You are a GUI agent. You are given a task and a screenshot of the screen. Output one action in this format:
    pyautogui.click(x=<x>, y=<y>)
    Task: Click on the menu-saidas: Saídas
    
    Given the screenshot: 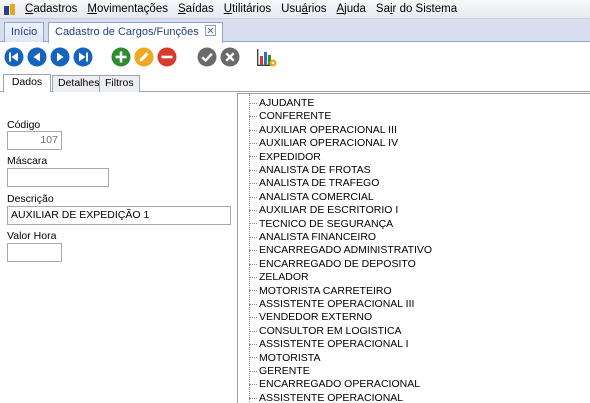 What is the action you would take?
    pyautogui.click(x=196, y=9)
    